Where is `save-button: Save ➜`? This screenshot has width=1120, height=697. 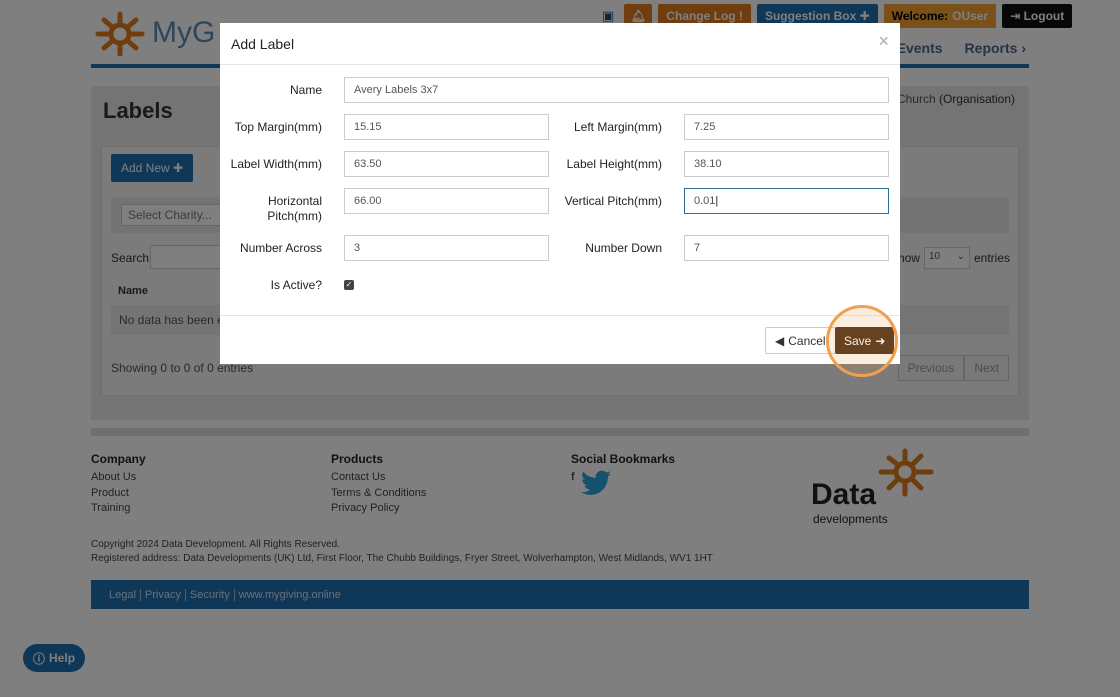 save-button: Save ➜ is located at coordinates (865, 340).